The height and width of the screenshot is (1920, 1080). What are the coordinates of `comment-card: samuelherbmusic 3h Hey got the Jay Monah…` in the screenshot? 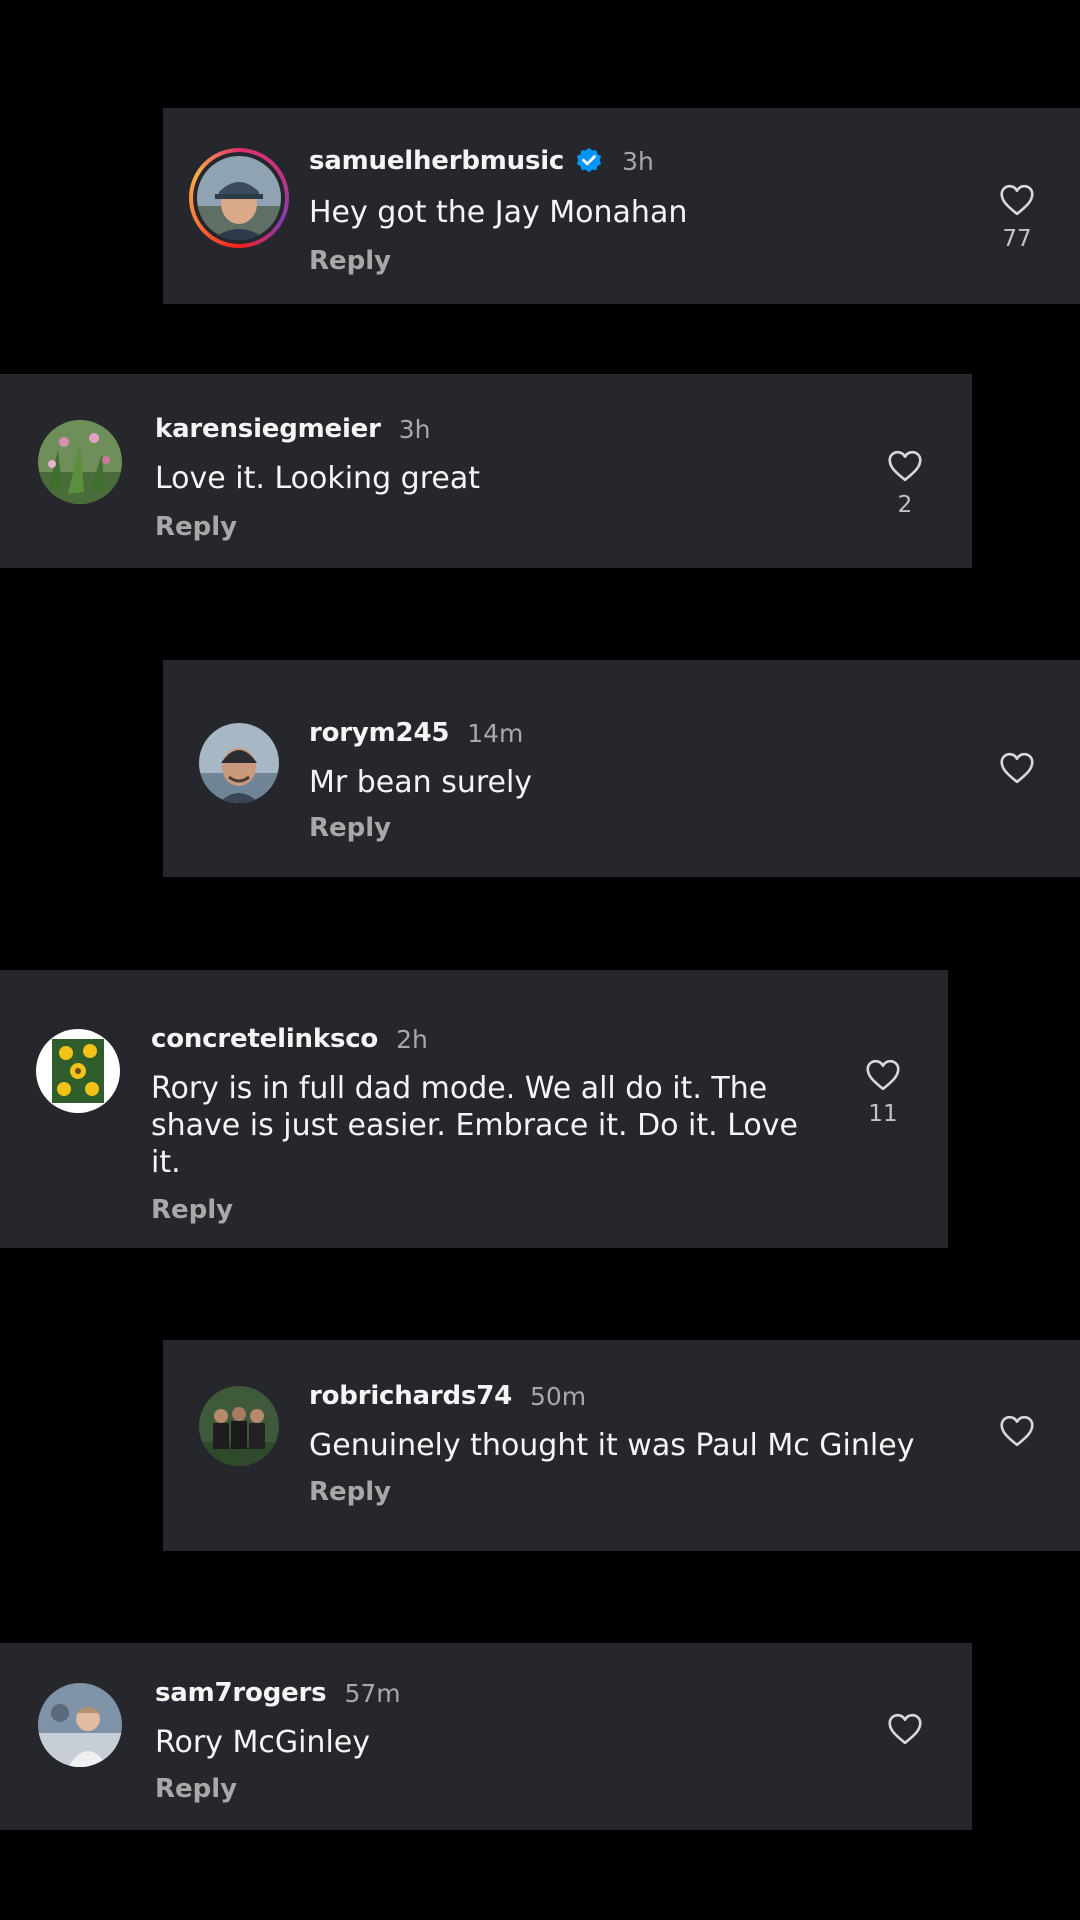 It's located at (621, 206).